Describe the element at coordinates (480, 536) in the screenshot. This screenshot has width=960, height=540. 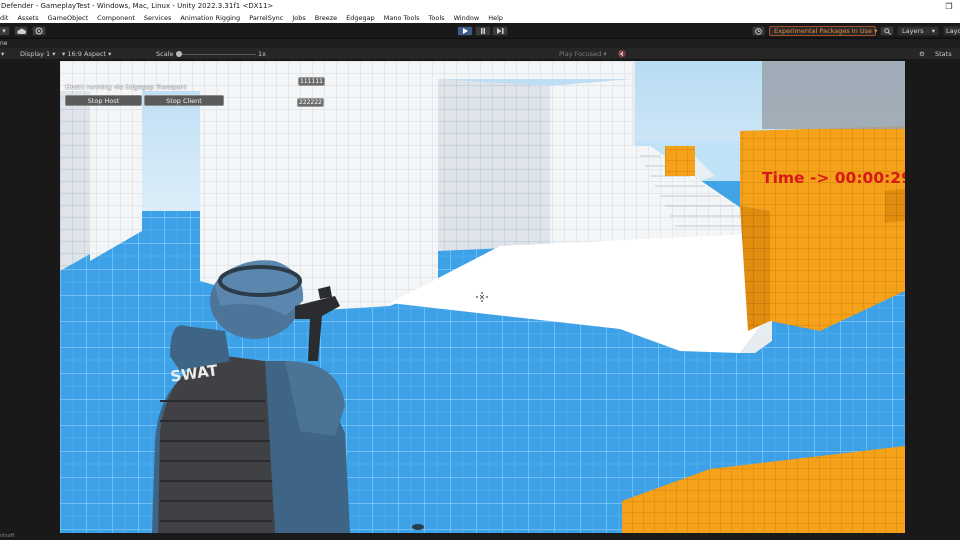
I see `status-bar: ntsoft` at that location.